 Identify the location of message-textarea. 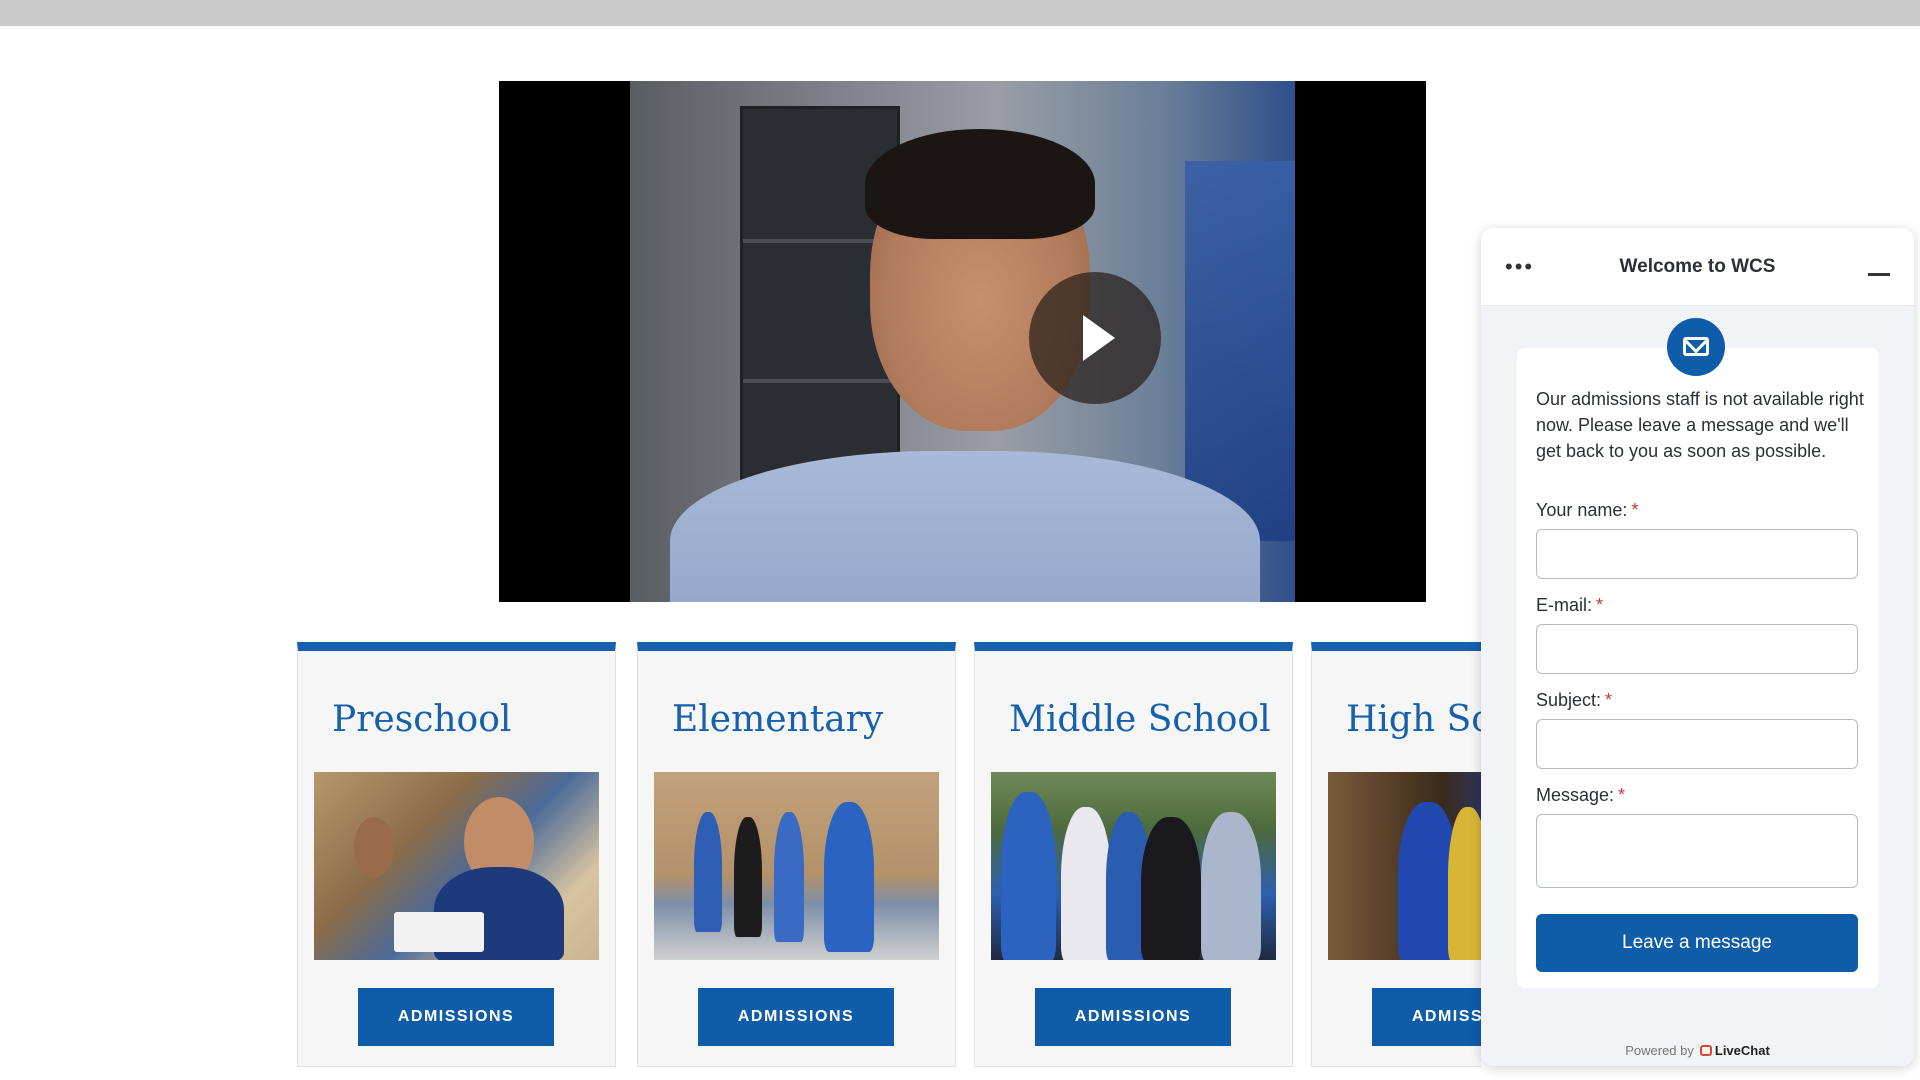
(1697, 851).